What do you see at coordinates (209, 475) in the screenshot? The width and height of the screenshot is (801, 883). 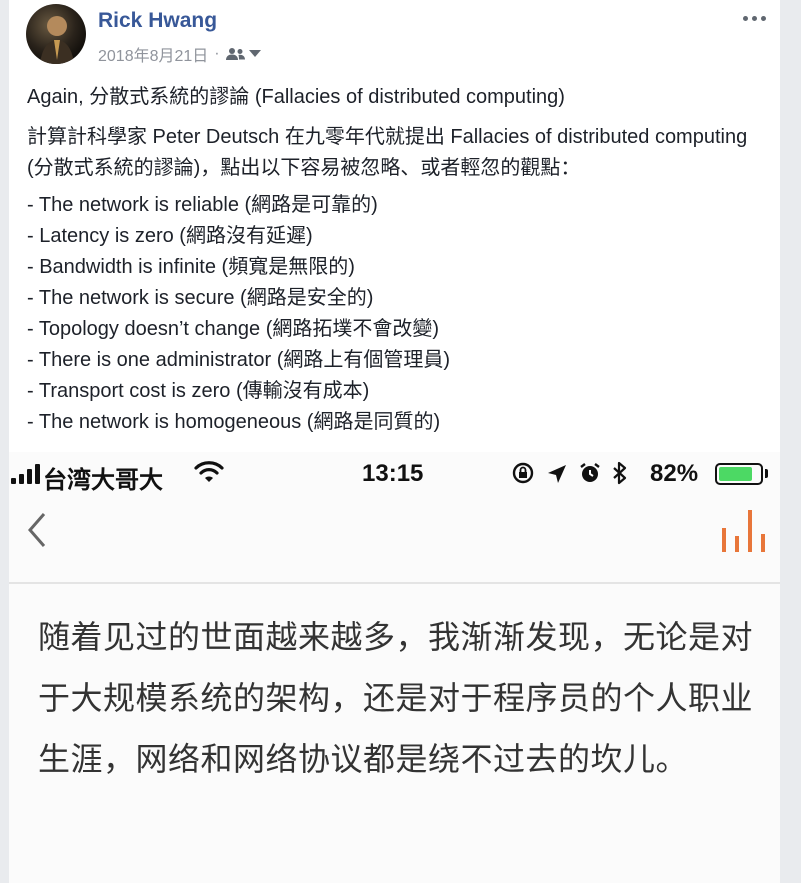 I see `wifi-icon` at bounding box center [209, 475].